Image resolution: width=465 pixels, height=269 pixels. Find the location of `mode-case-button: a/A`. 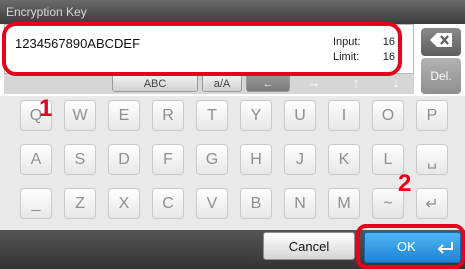

mode-case-button: a/A is located at coordinates (222, 83).